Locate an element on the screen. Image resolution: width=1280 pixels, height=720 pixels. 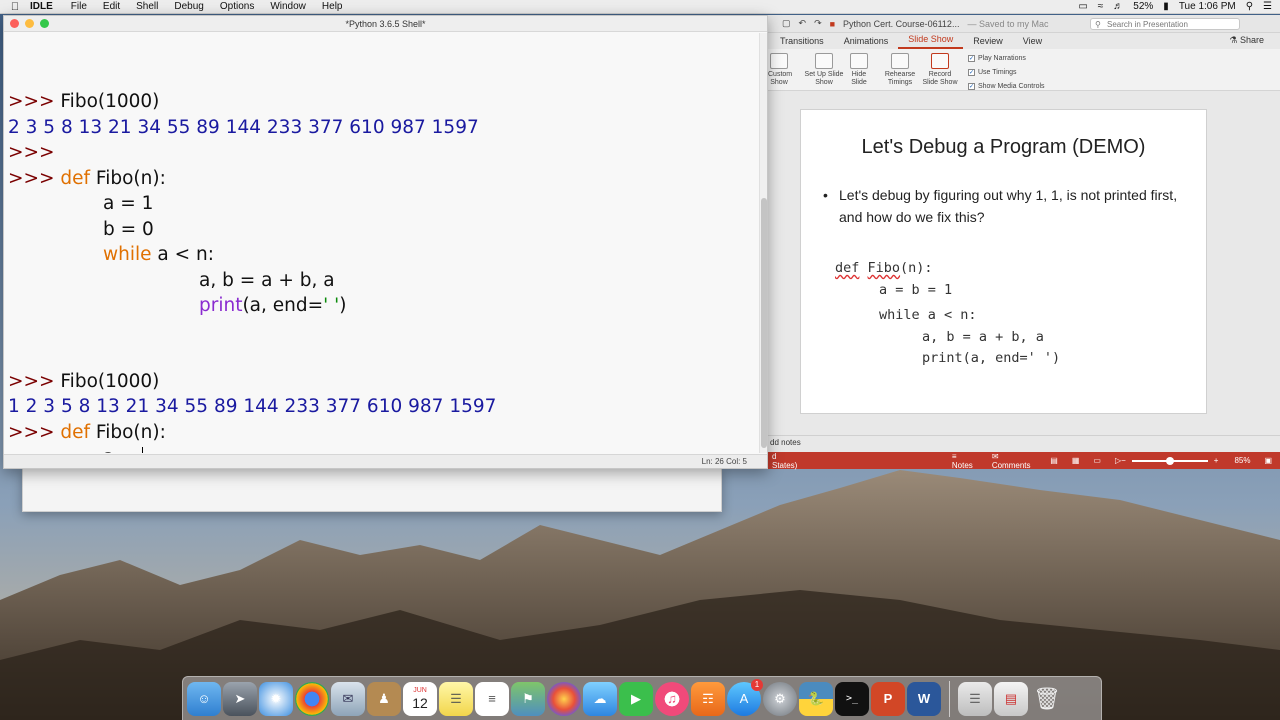
scrollbar-thumb is located at coordinates (764, 323).